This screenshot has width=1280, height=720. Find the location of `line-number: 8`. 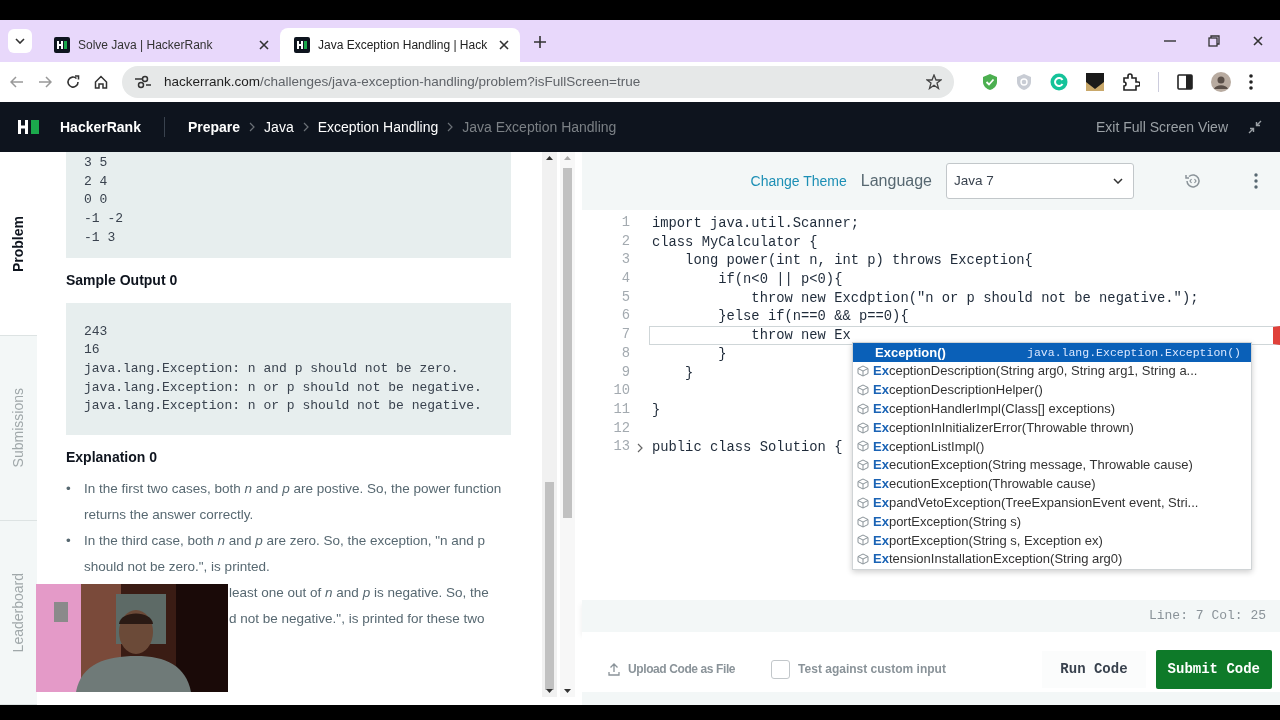

line-number: 8 is located at coordinates (625, 353).